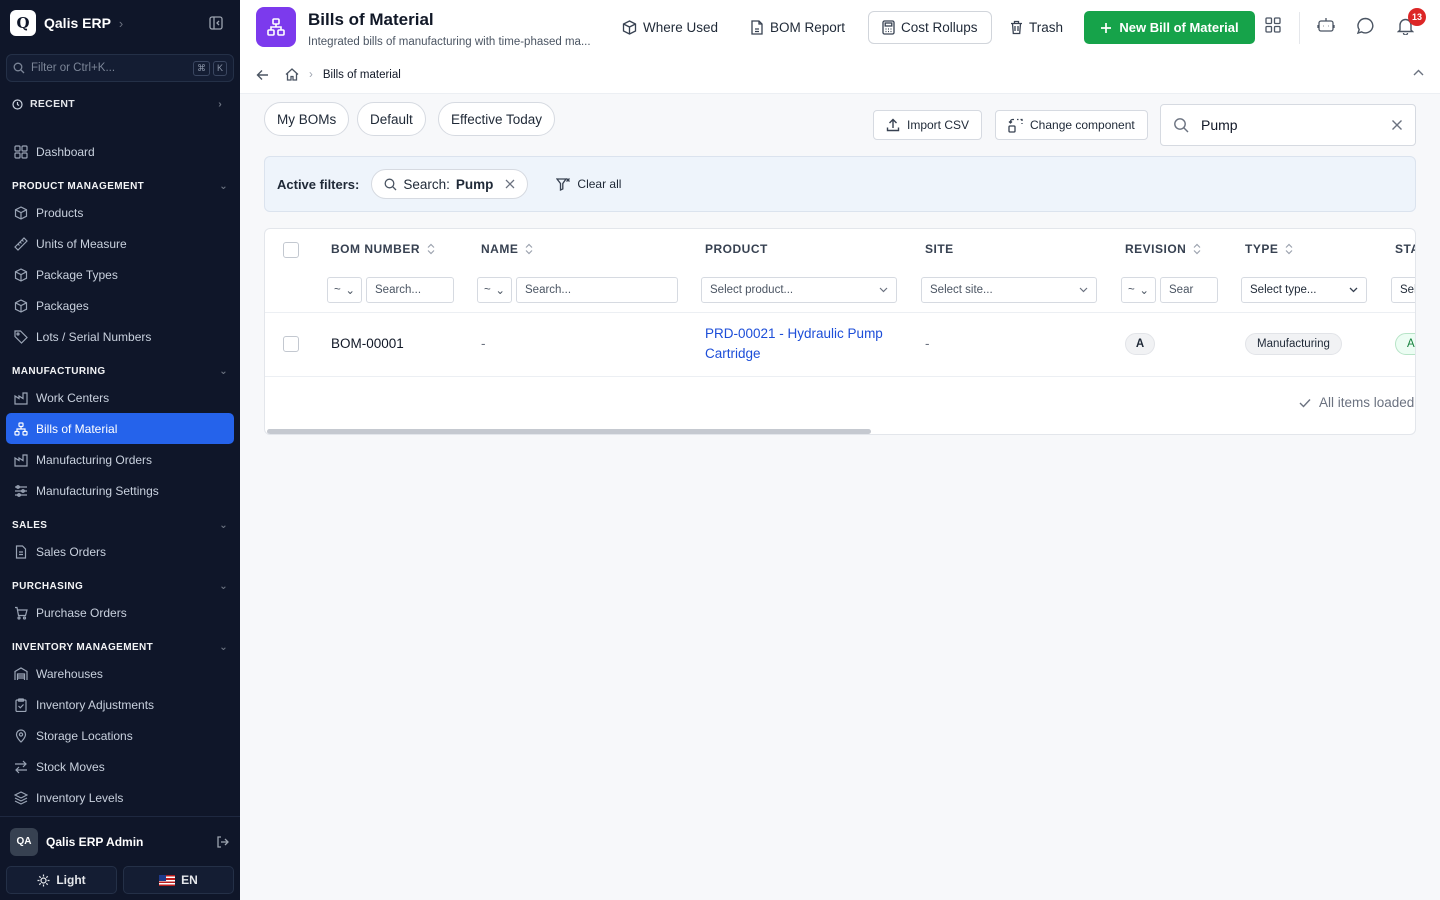  Describe the element at coordinates (1169, 27) in the screenshot. I see `new-bom-button: New Bill of Material` at that location.